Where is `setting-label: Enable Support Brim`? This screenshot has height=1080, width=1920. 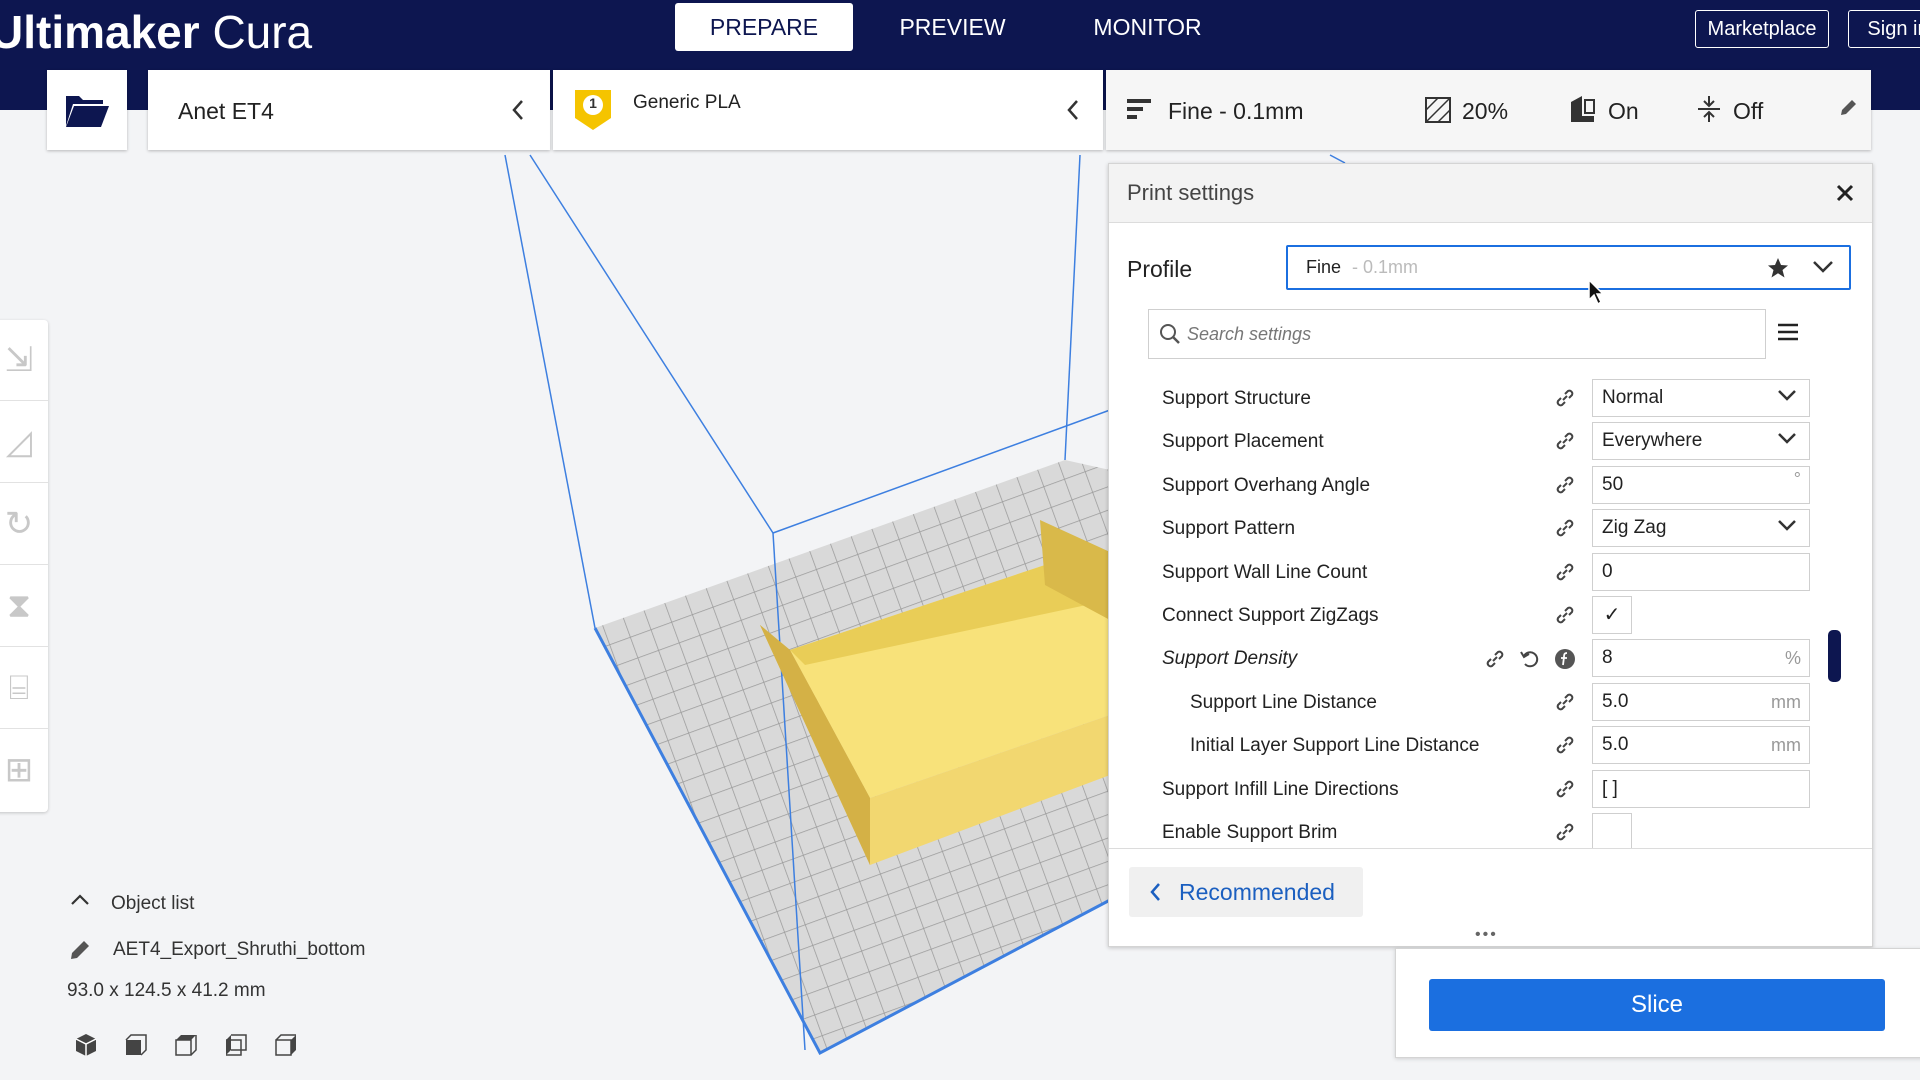 setting-label: Enable Support Brim is located at coordinates (1250, 832).